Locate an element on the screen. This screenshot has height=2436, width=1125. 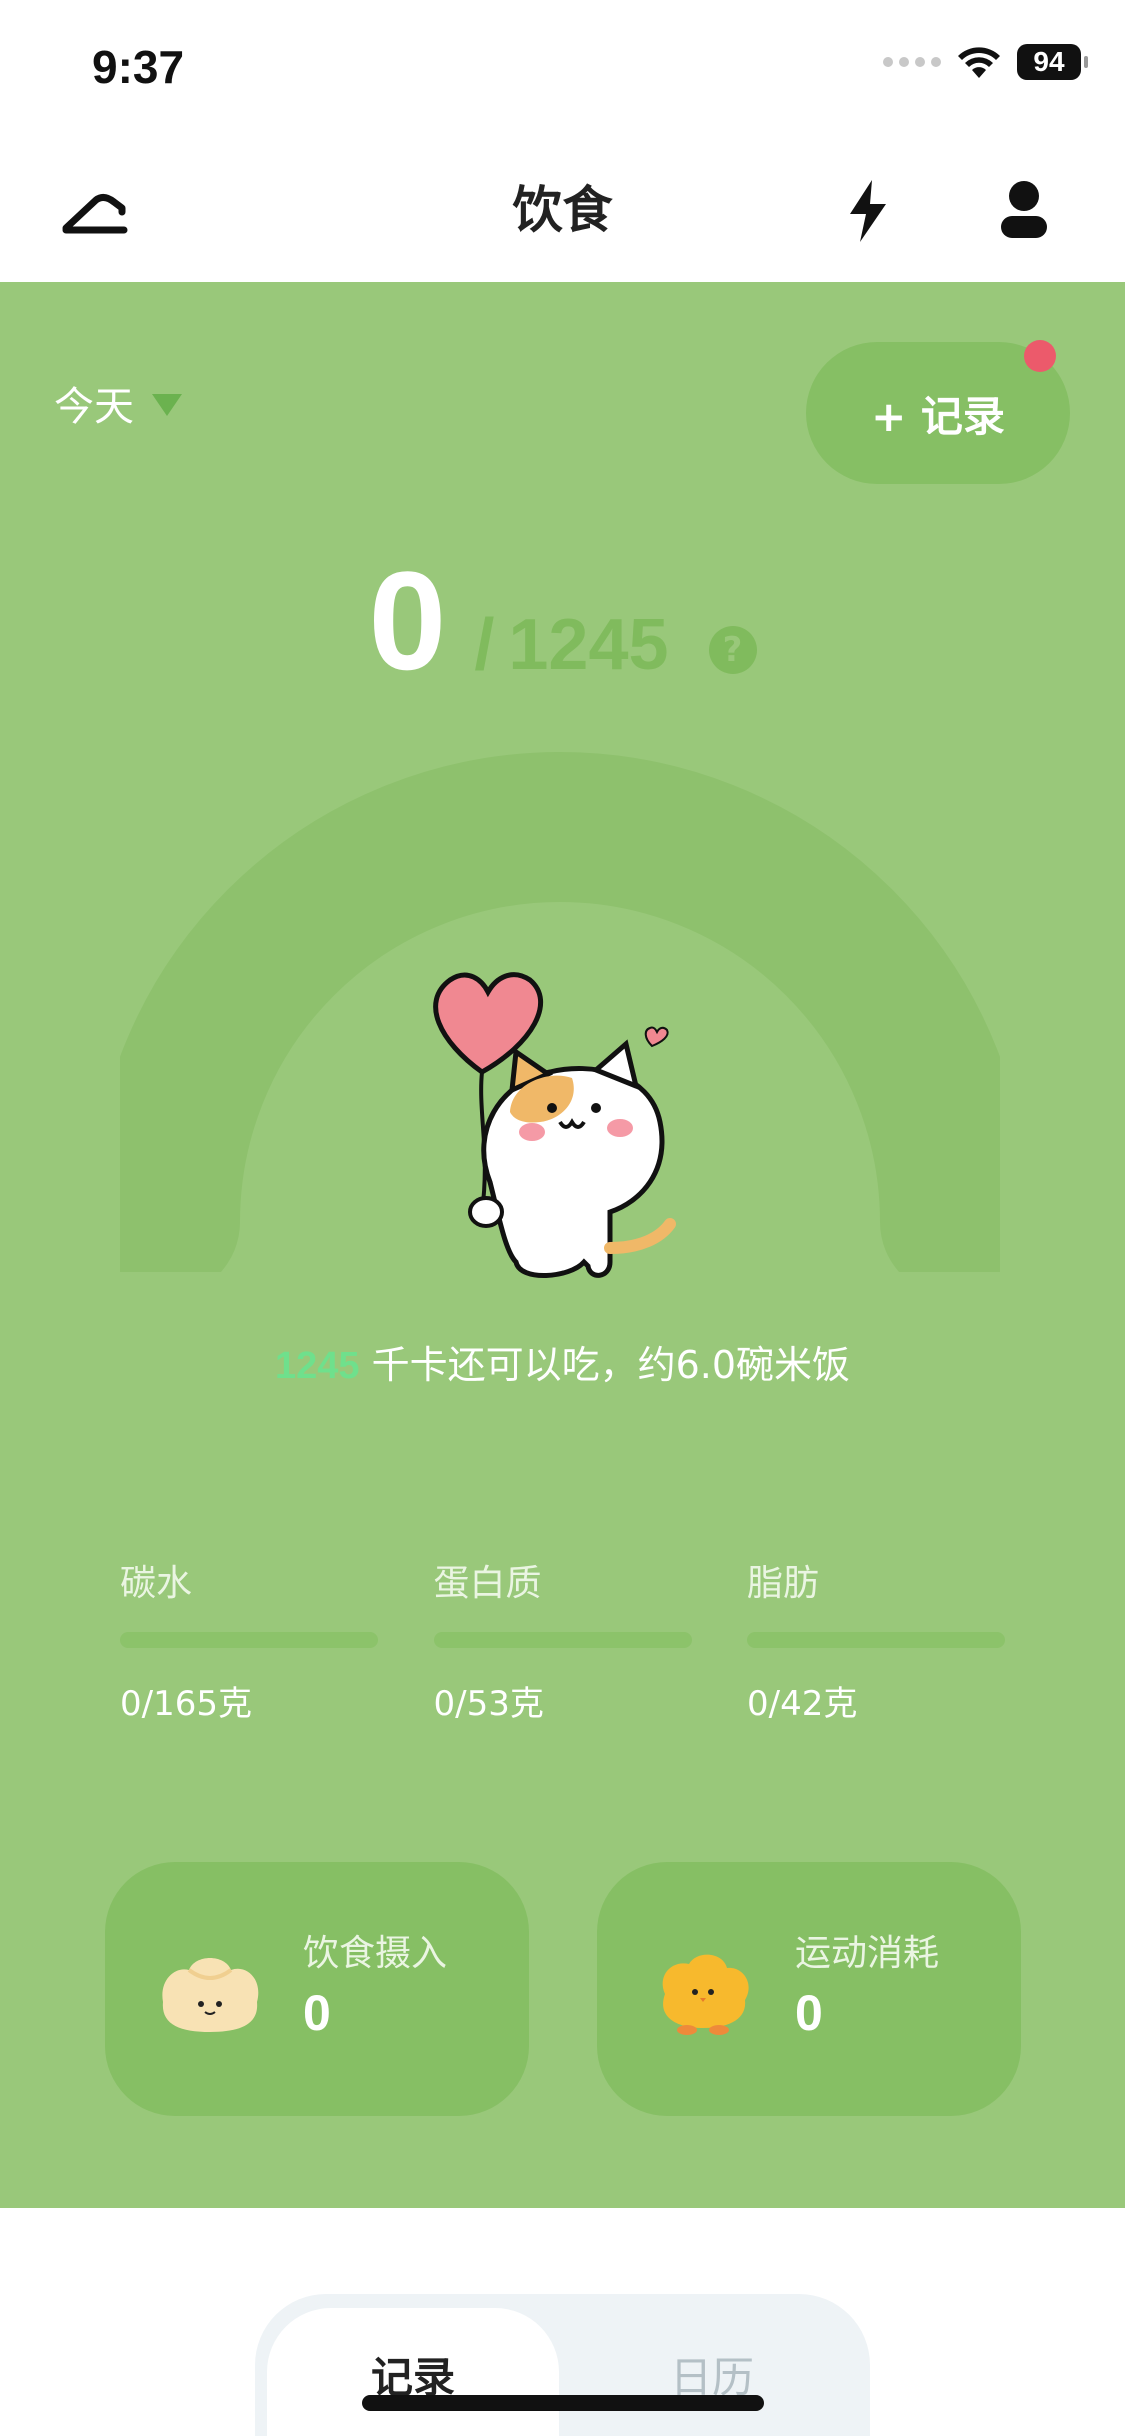
remaining-calories-description: 千卡还可以吃，约6.0碗米饭 is located at coordinates (611, 1365).